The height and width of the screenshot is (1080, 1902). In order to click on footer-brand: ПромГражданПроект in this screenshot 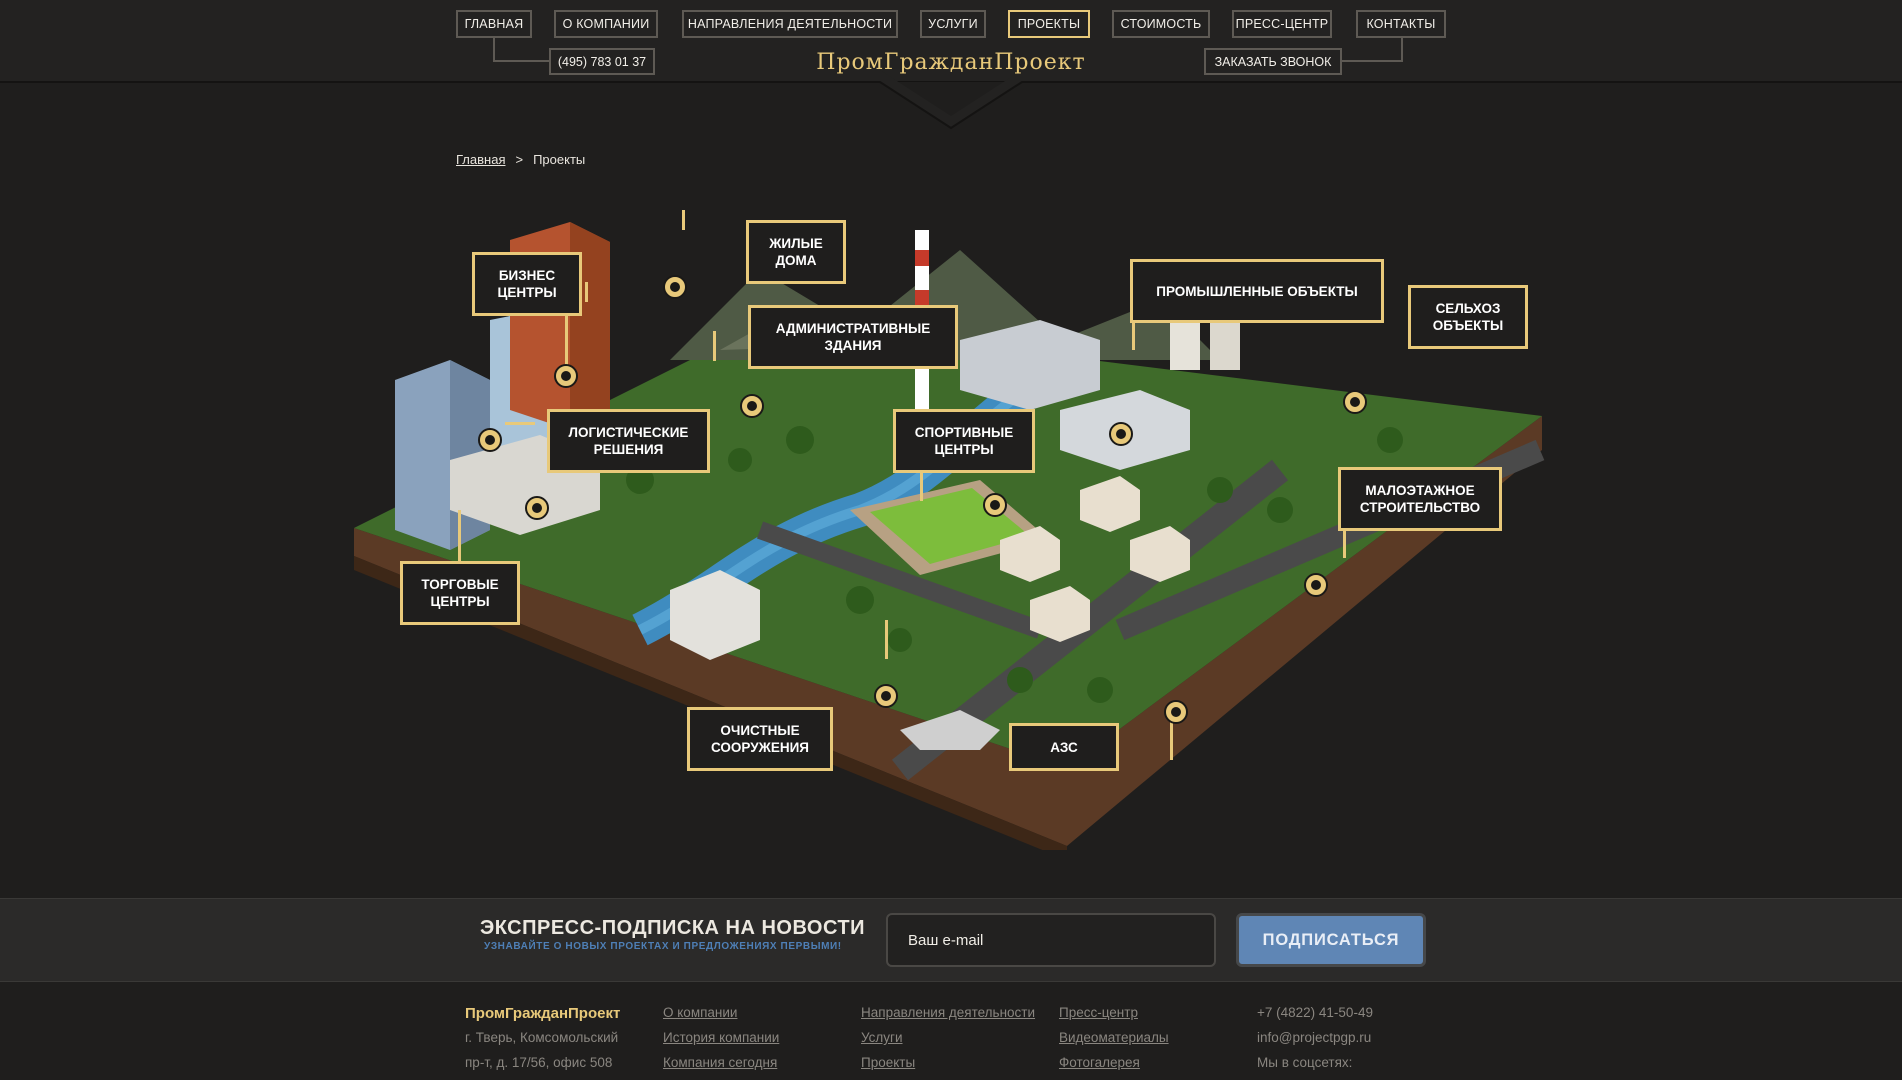, I will do `click(543, 1013)`.